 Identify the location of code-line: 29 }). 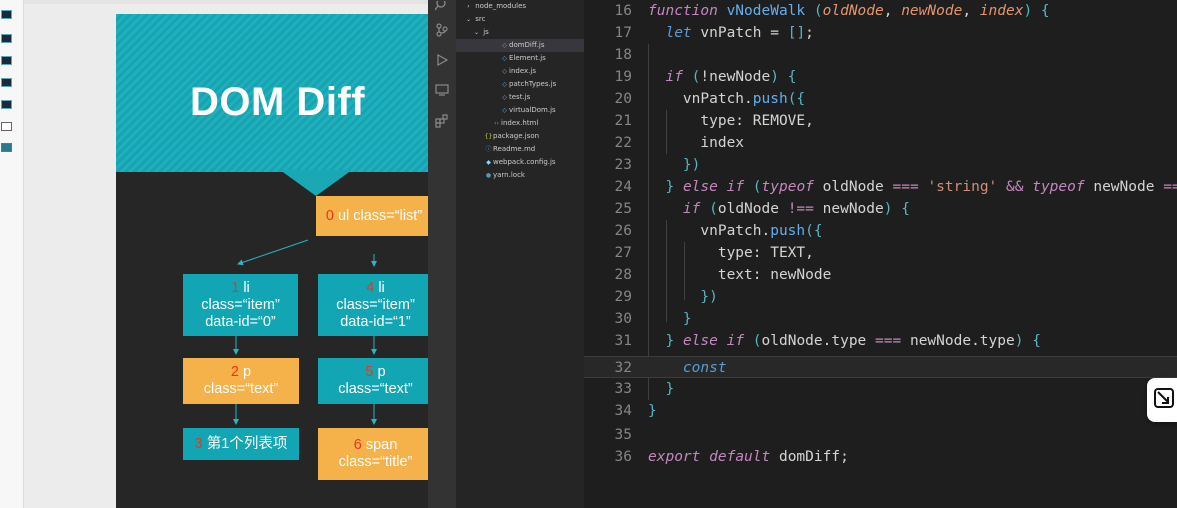
(880, 297).